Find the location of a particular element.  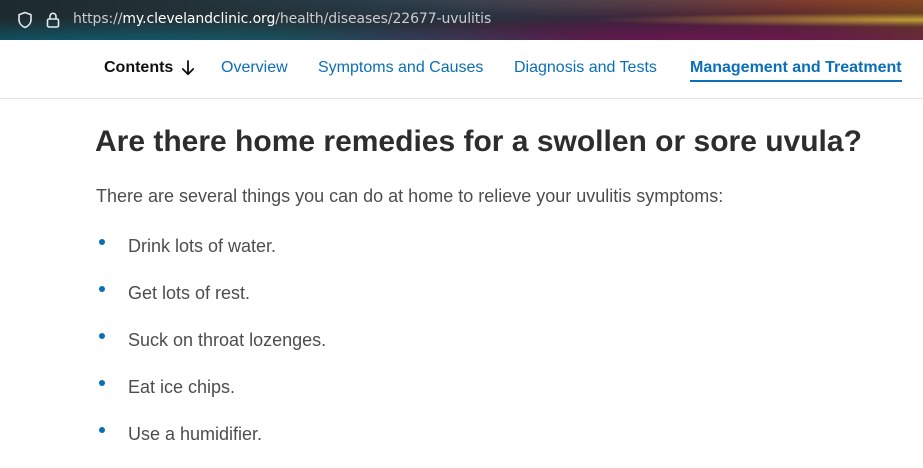

contents-button: Contents is located at coordinates (149, 68).